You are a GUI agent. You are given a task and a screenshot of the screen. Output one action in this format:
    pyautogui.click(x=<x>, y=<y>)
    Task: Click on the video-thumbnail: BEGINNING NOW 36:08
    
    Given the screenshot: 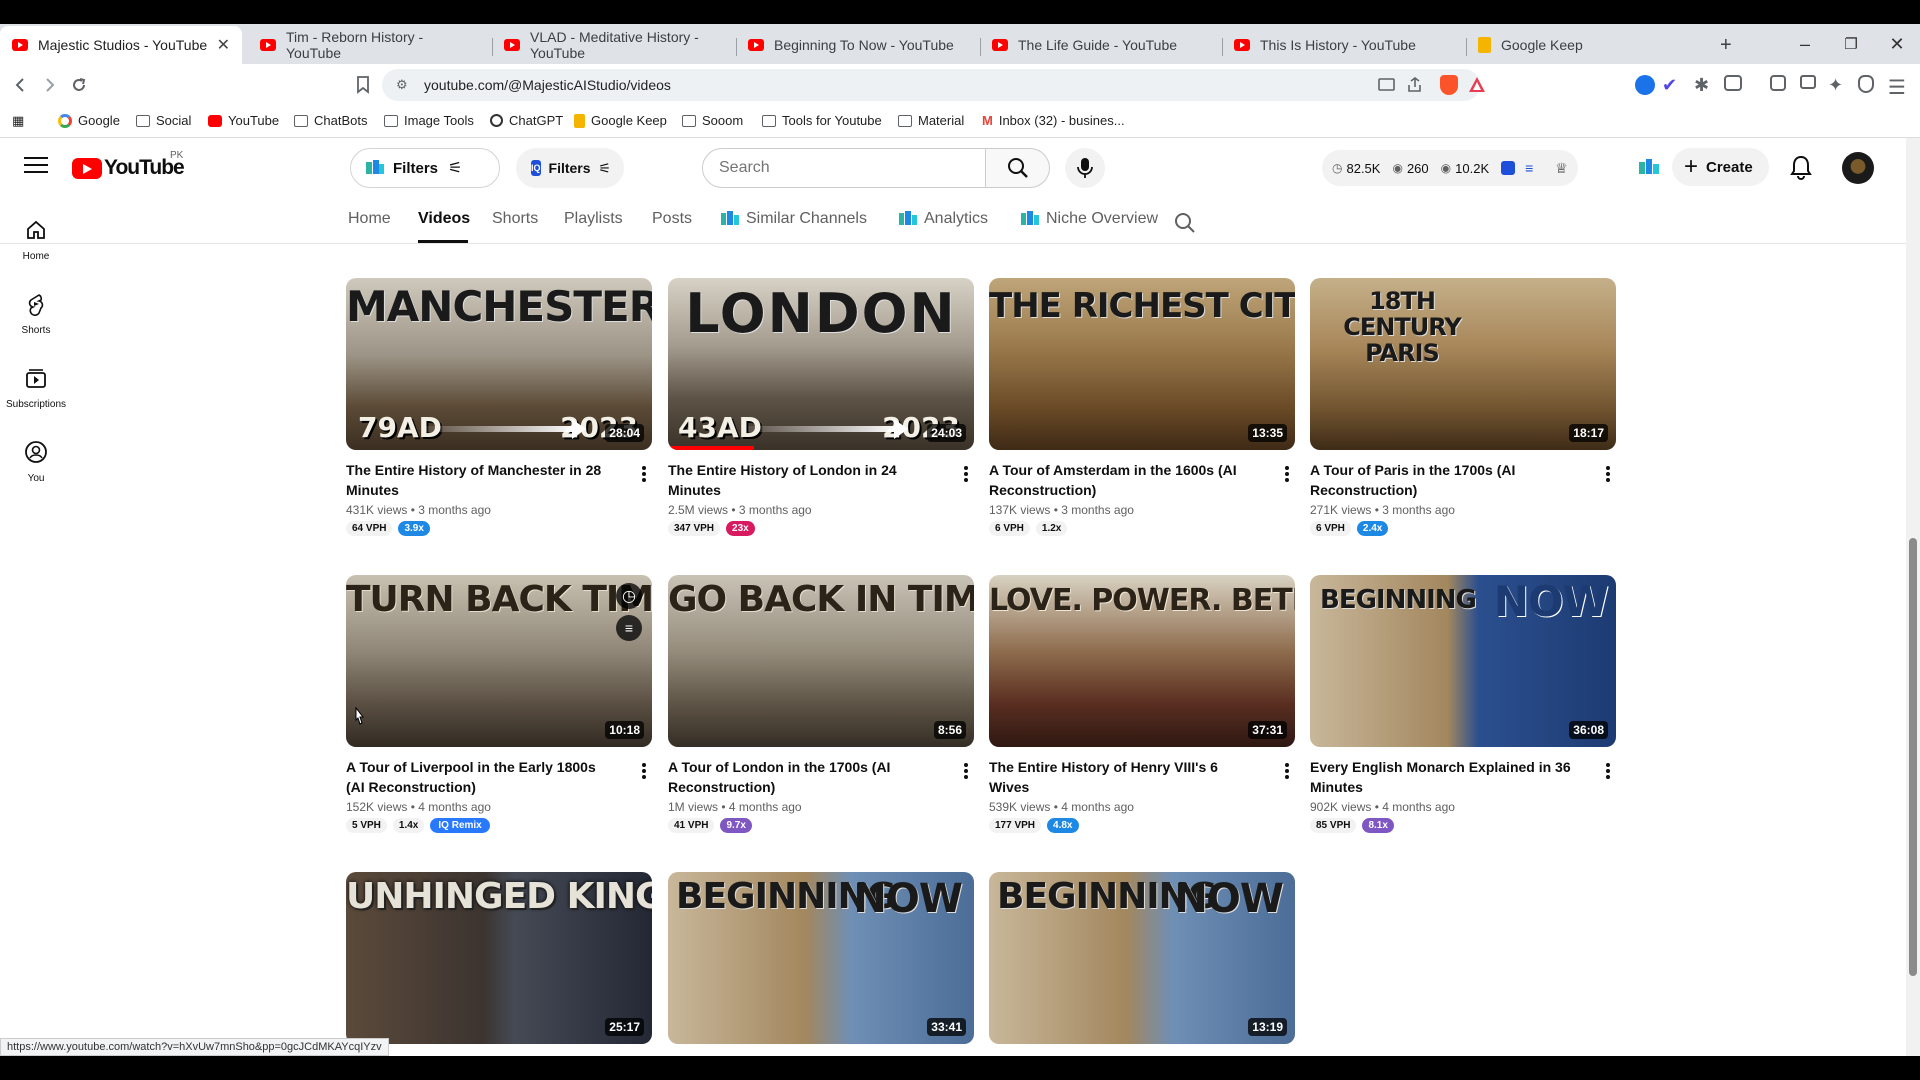 What is the action you would take?
    pyautogui.click(x=1463, y=661)
    